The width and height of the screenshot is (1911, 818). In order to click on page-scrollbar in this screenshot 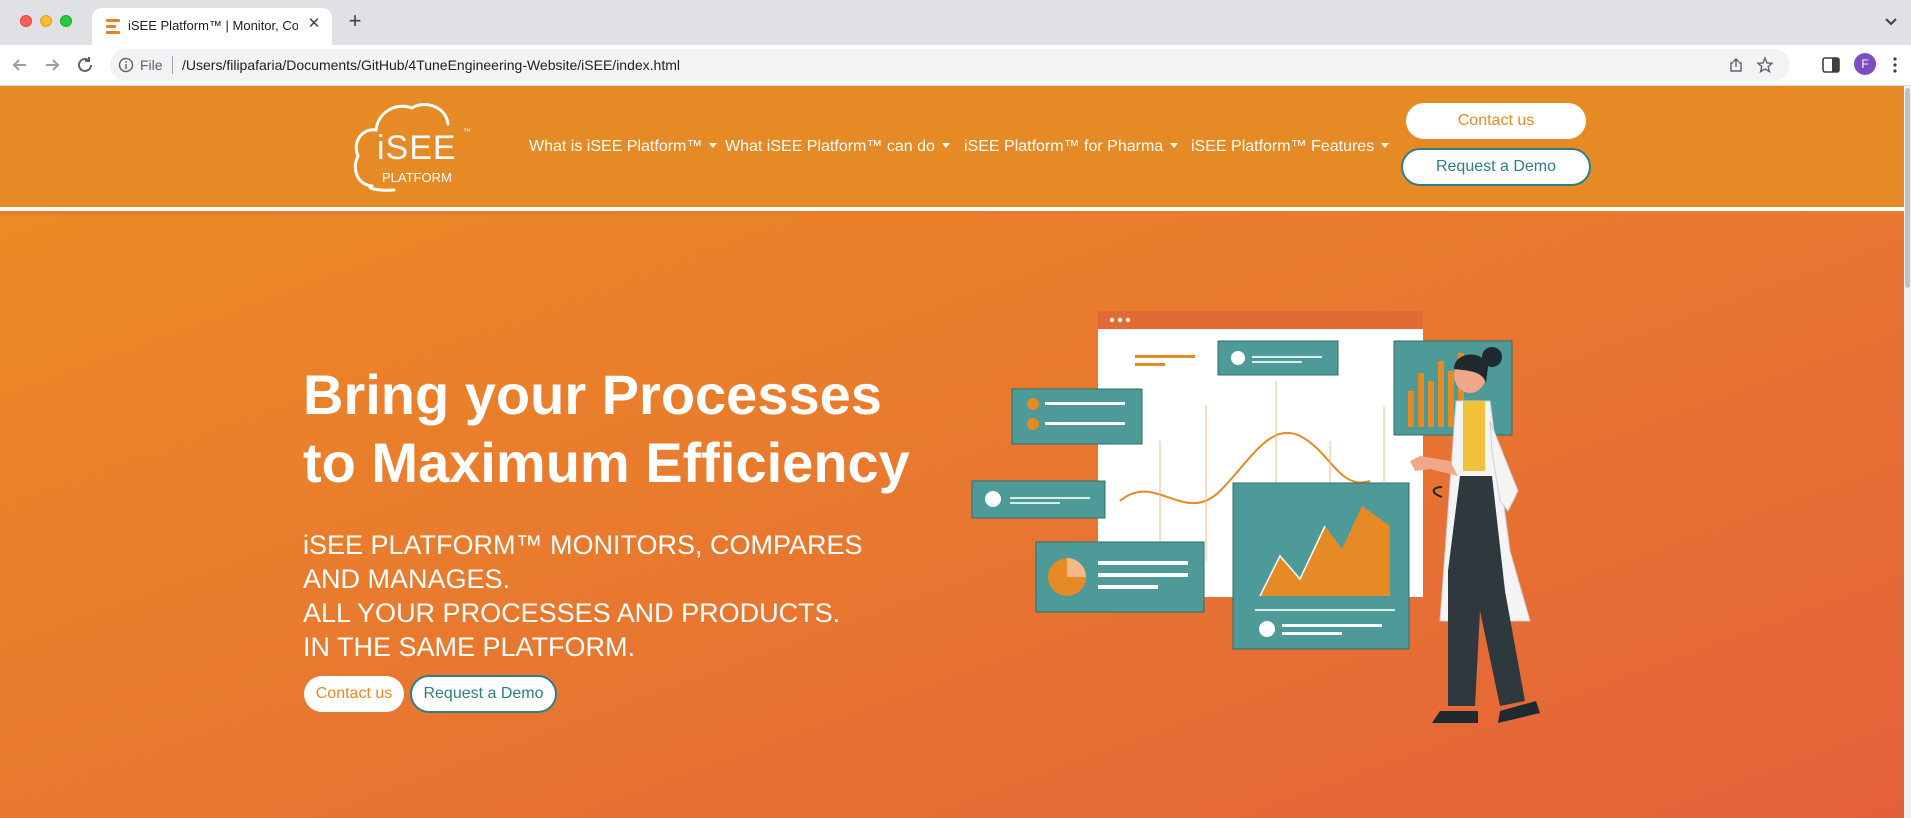, I will do `click(1907, 452)`.